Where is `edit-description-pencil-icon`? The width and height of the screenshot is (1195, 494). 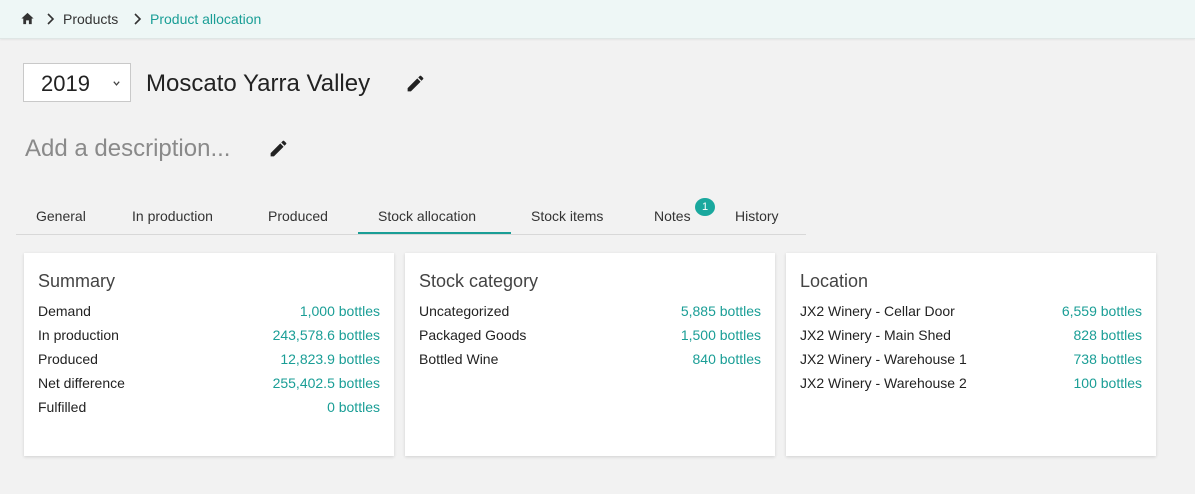
edit-description-pencil-icon is located at coordinates (278, 148).